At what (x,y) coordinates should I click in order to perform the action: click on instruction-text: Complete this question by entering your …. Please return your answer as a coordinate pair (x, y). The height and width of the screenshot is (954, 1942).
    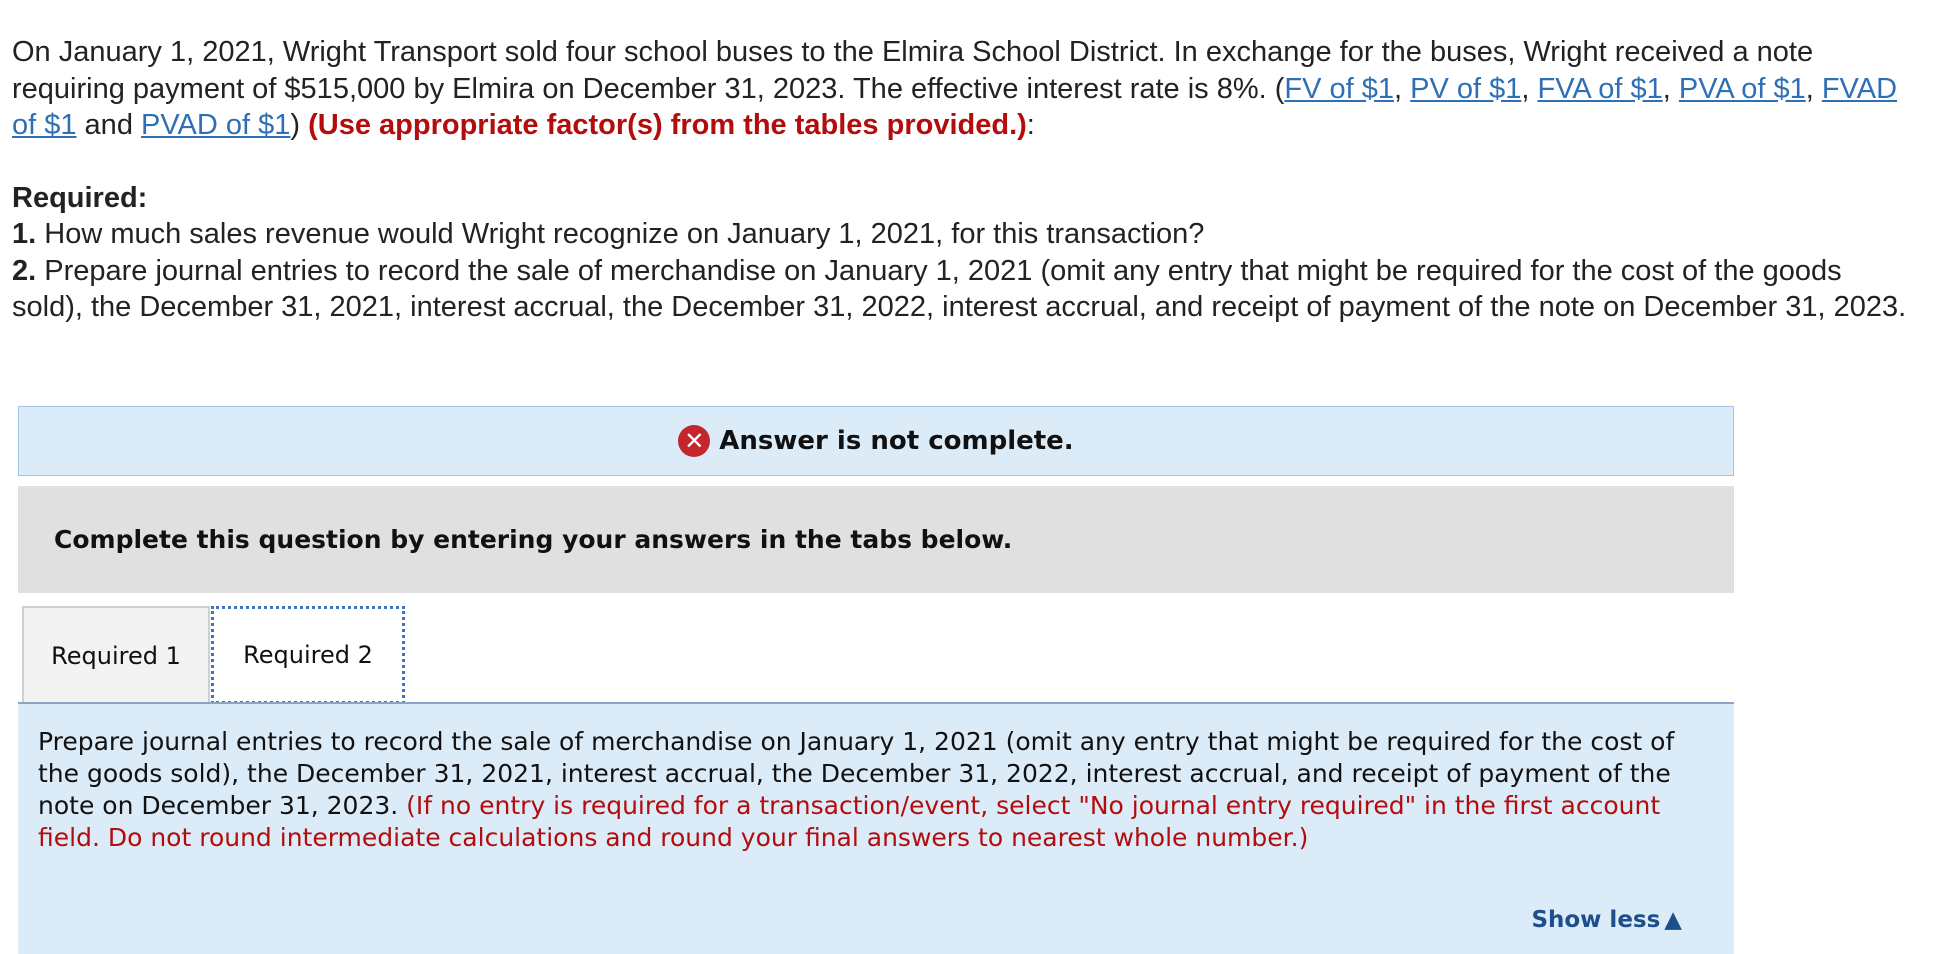
    Looking at the image, I should click on (533, 539).